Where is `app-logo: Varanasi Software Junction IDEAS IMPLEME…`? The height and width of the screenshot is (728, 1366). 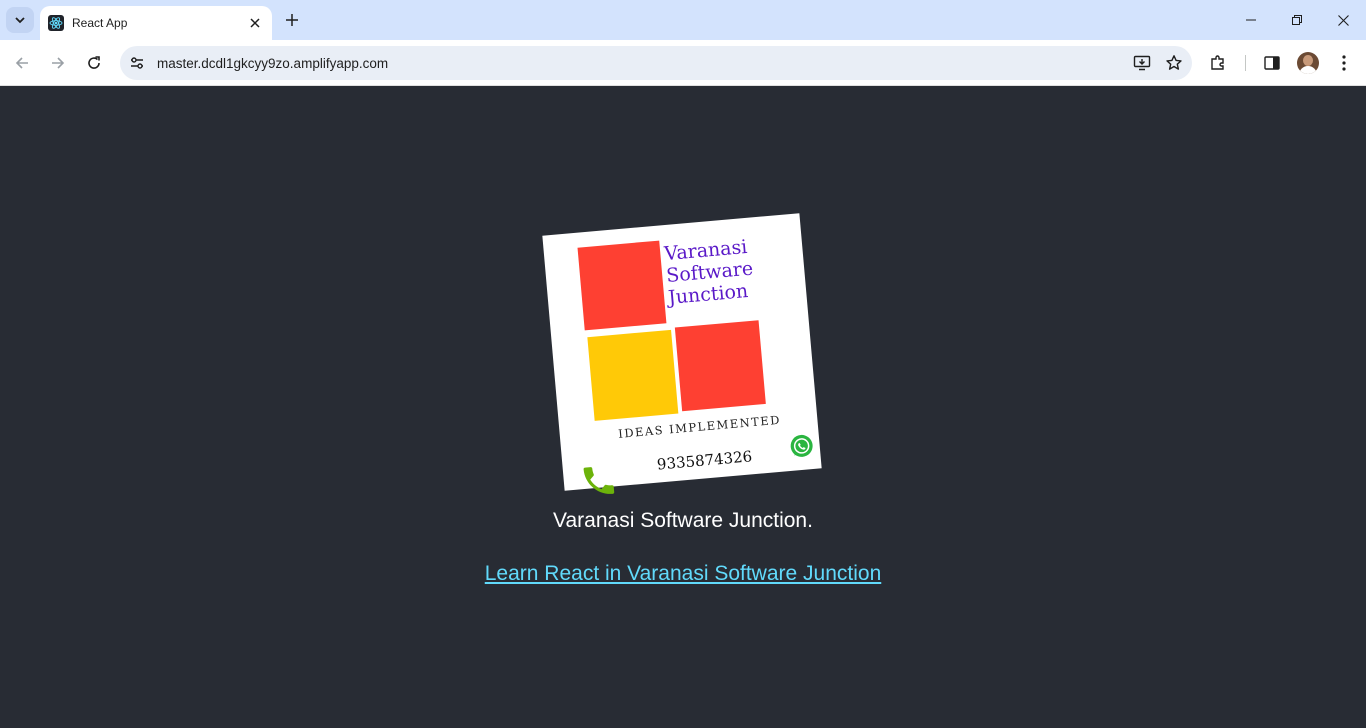 app-logo: Varanasi Software Junction IDEAS IMPLEME… is located at coordinates (682, 353).